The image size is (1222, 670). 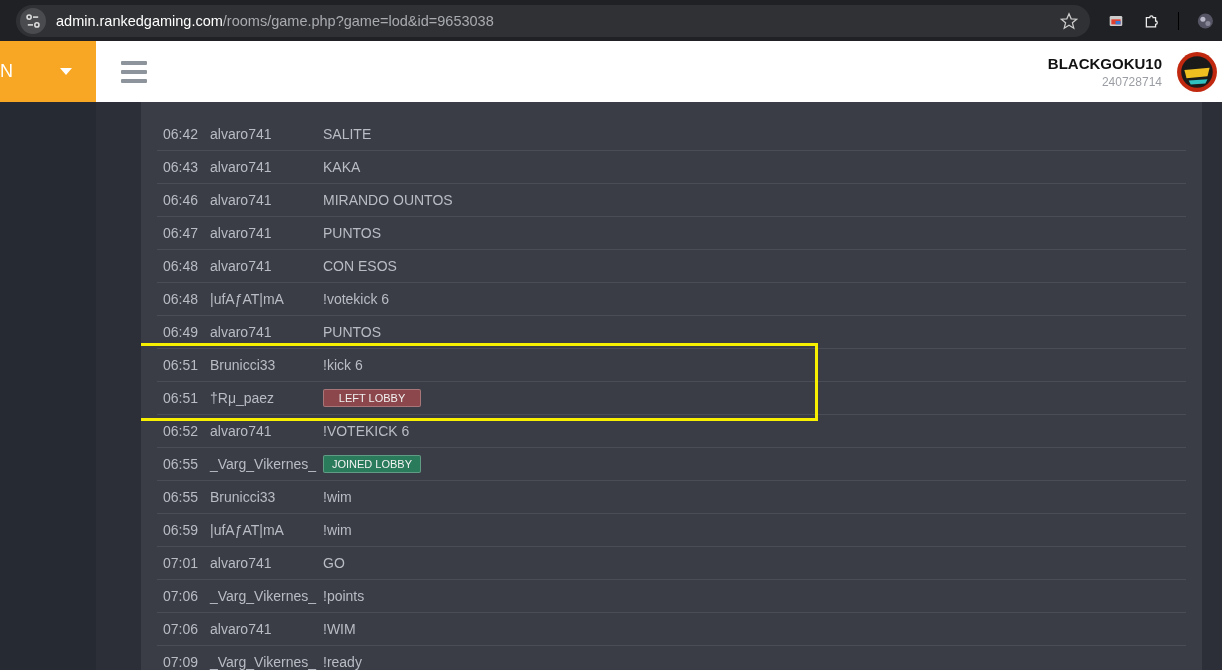 What do you see at coordinates (334, 563) in the screenshot?
I see `chat-message: GO` at bounding box center [334, 563].